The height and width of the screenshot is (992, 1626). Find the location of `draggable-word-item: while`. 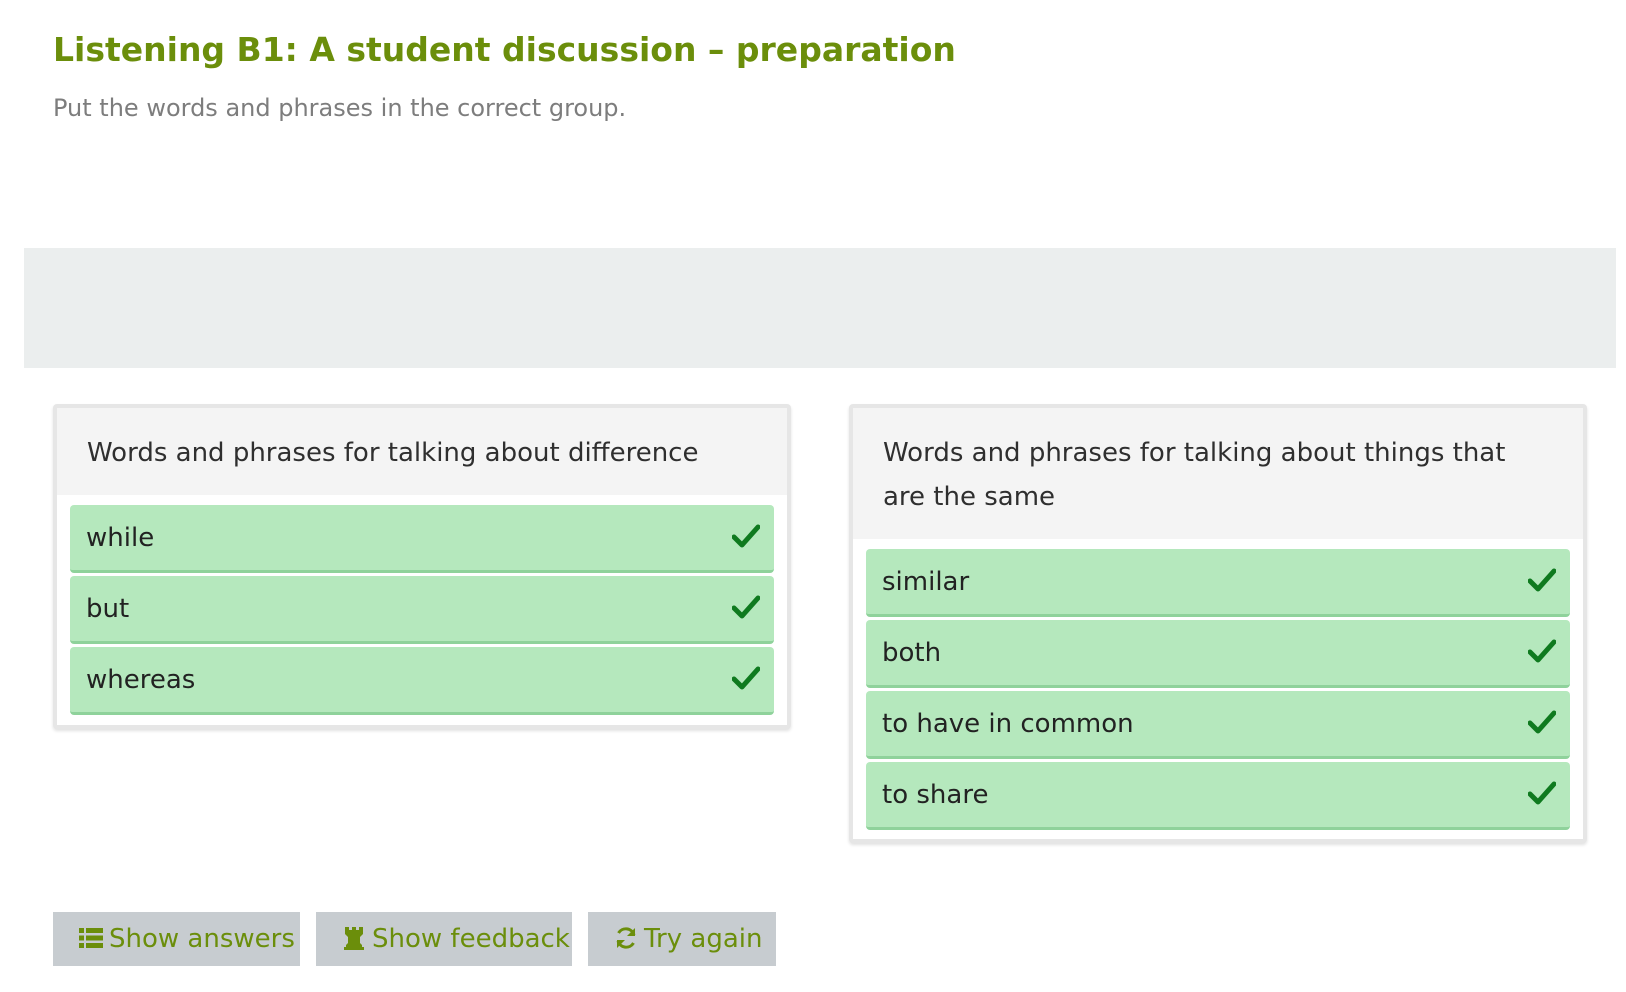

draggable-word-item: while is located at coordinates (422, 539).